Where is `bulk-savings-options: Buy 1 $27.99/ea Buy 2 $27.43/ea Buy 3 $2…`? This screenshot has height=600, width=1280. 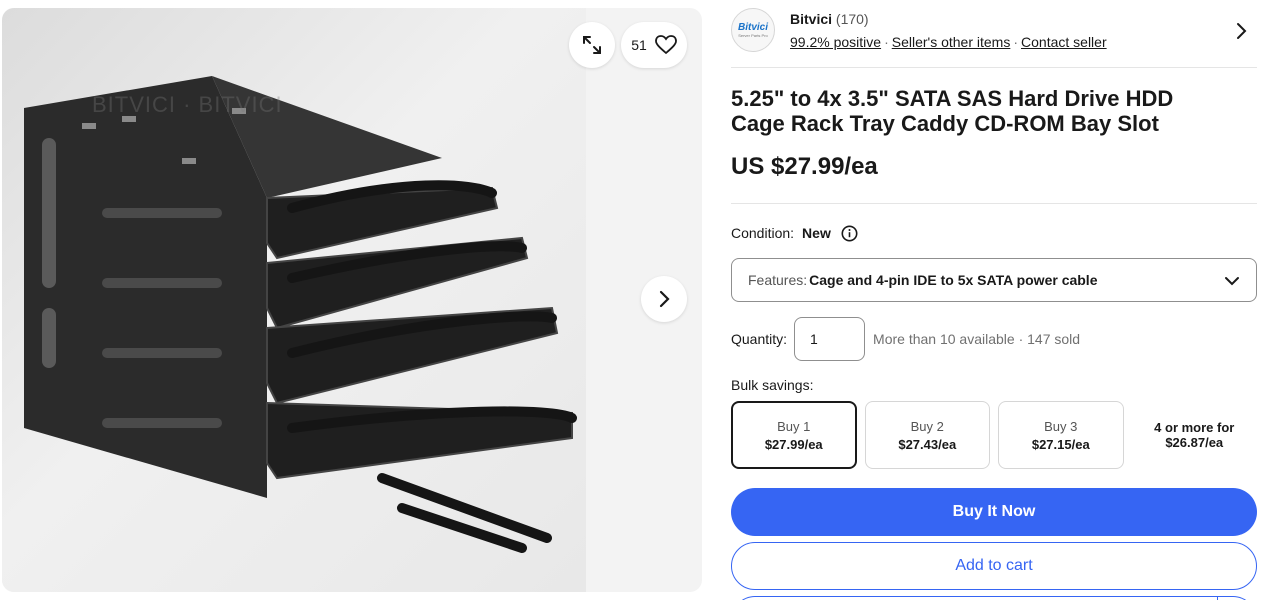 bulk-savings-options: Buy 1 $27.99/ea Buy 2 $27.43/ea Buy 3 $2… is located at coordinates (994, 435).